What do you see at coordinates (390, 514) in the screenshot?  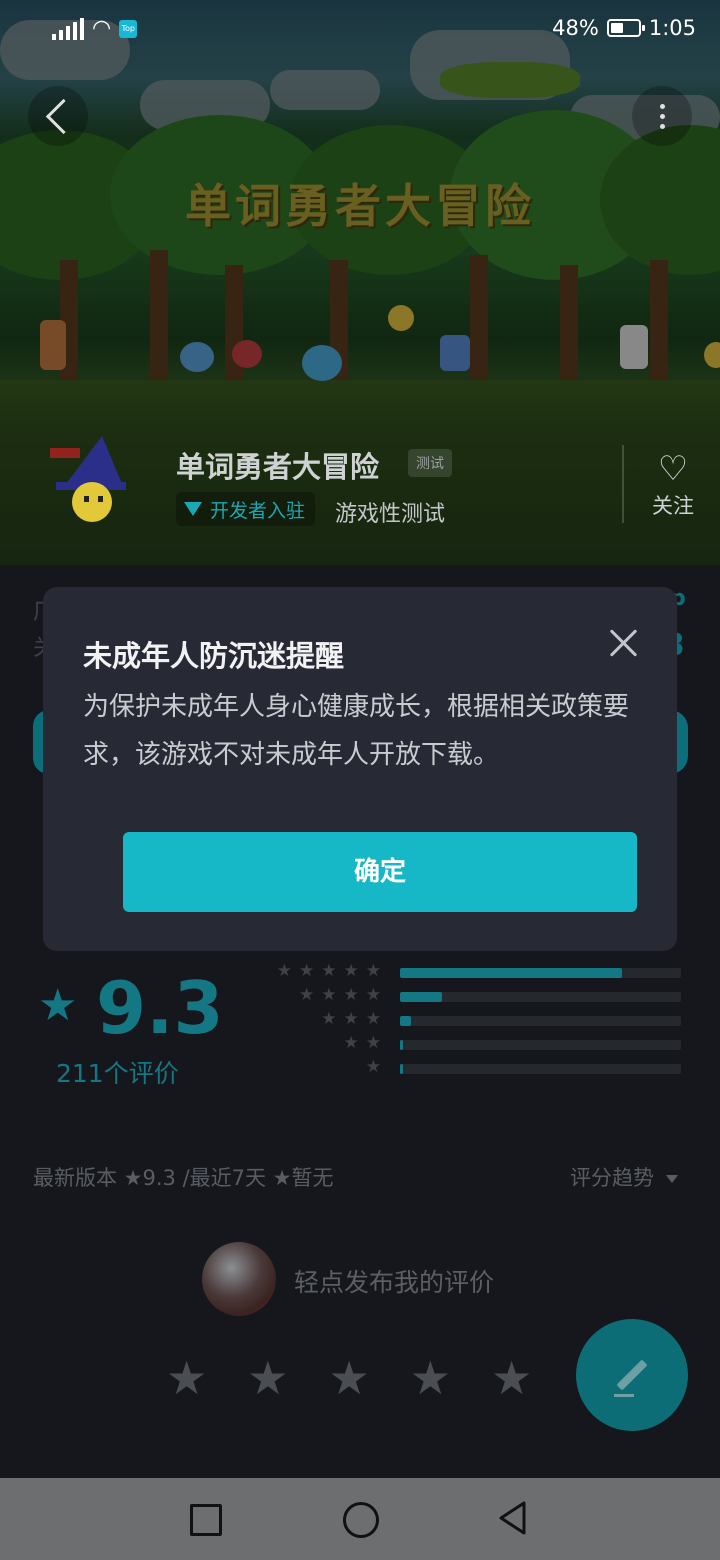 I see `test-type: 游戏性测试` at bounding box center [390, 514].